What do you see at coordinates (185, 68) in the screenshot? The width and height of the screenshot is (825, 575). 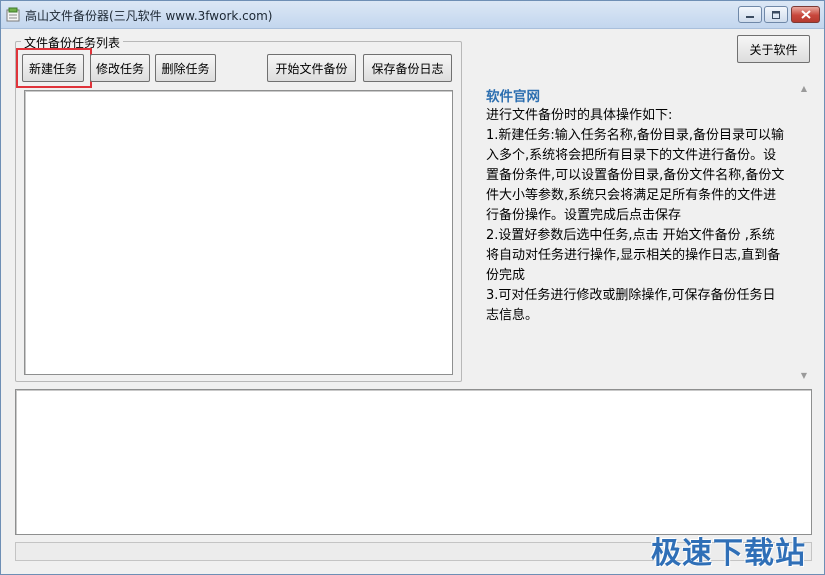 I see `delete-task-button: 删除任务` at bounding box center [185, 68].